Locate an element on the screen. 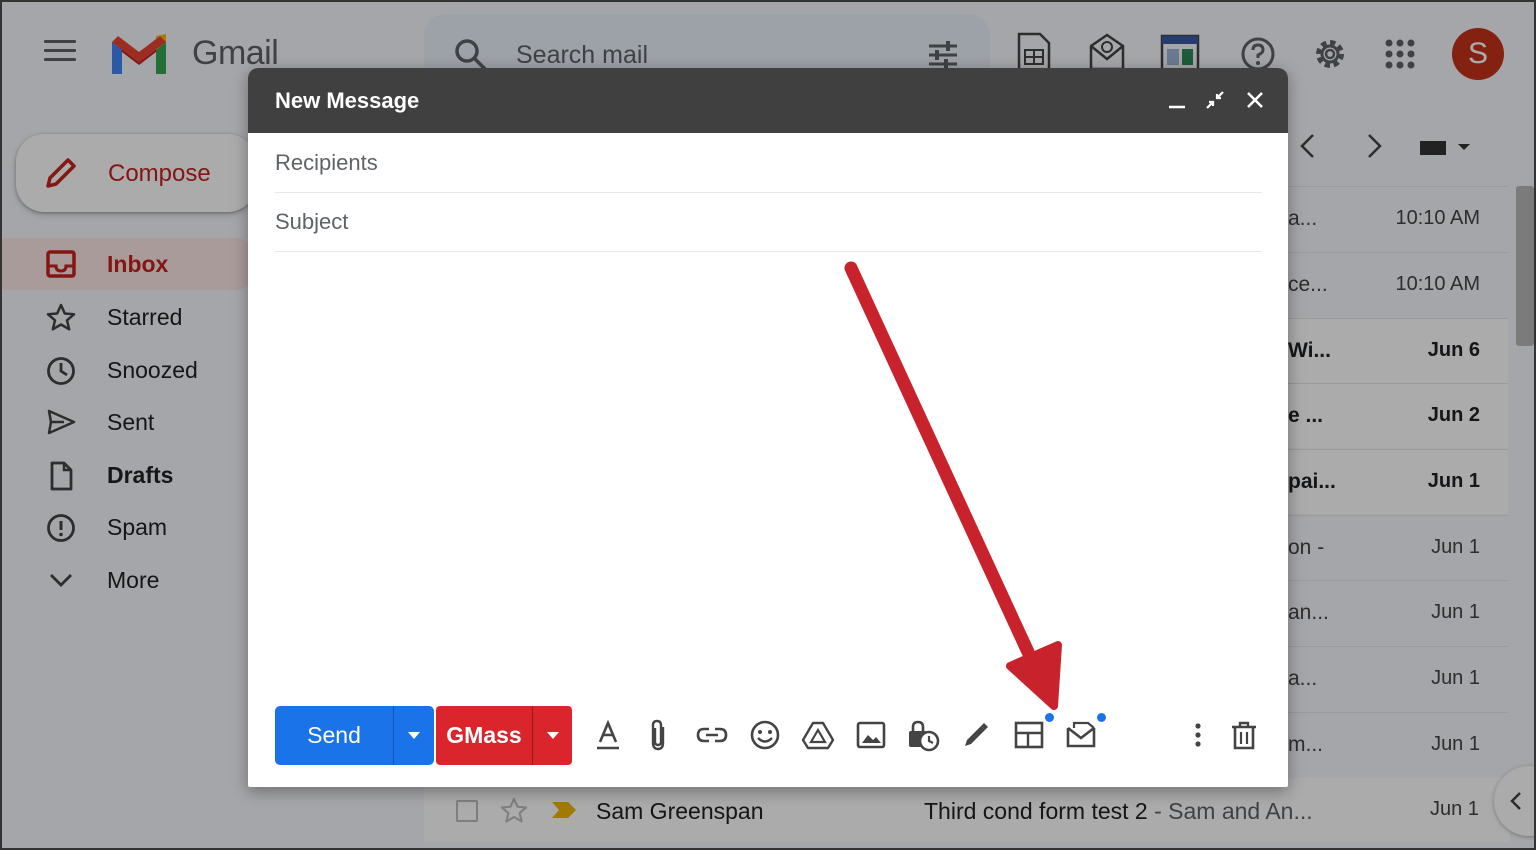  subject-placeholder: Subject is located at coordinates (312, 221).